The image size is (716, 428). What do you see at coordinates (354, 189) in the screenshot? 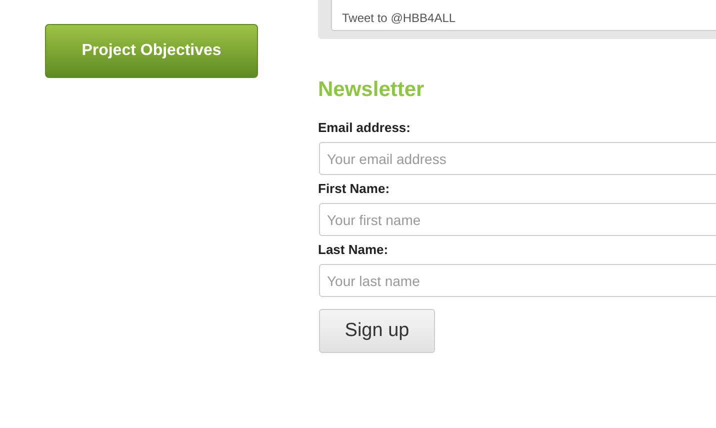
I see `field-label: First Name:` at bounding box center [354, 189].